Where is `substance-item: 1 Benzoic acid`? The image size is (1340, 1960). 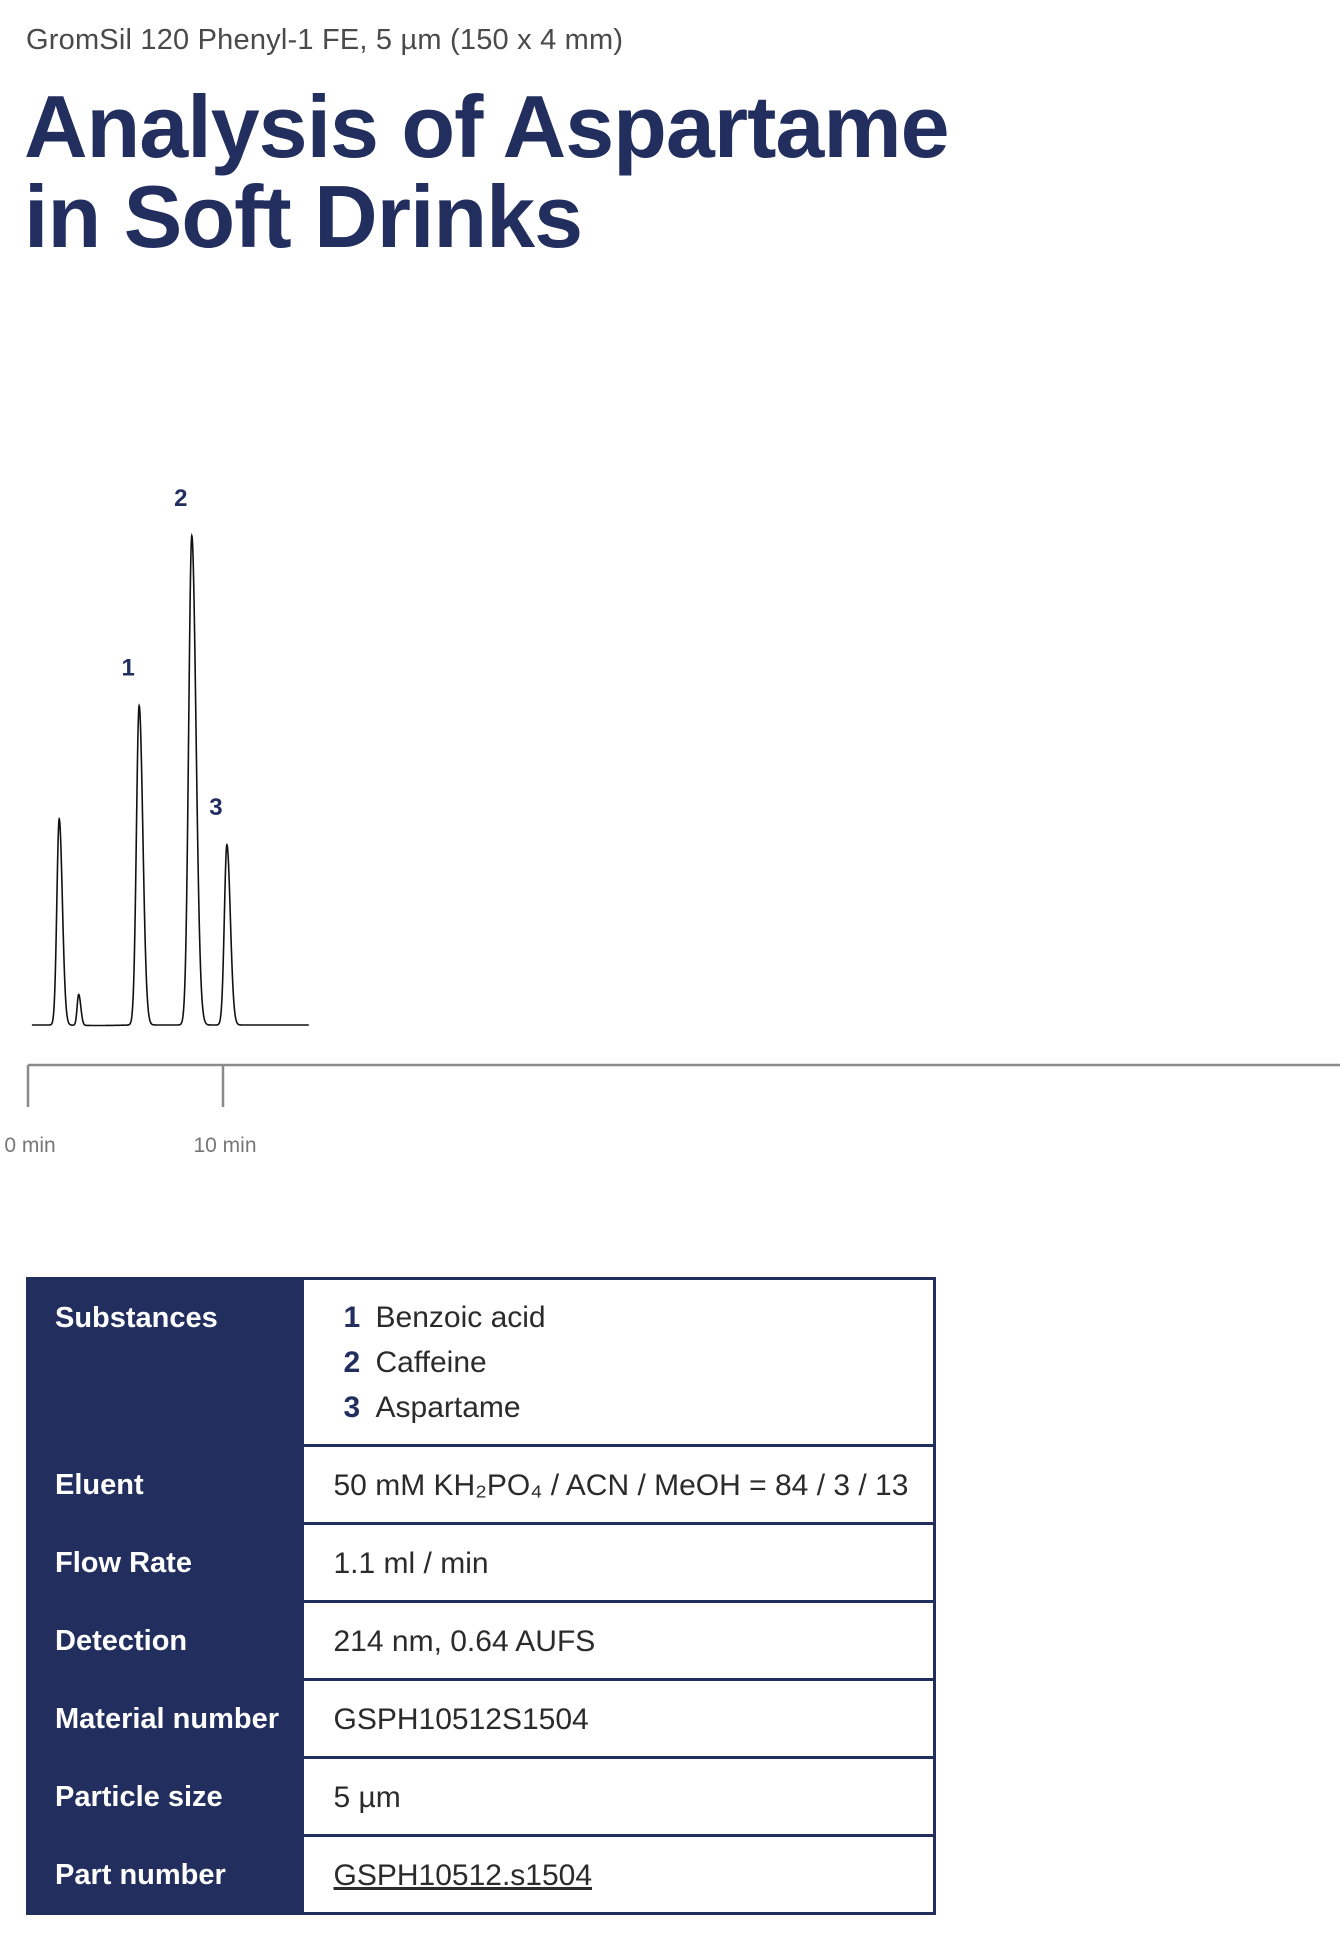
substance-item: 1 Benzoic acid is located at coordinates (634, 1318).